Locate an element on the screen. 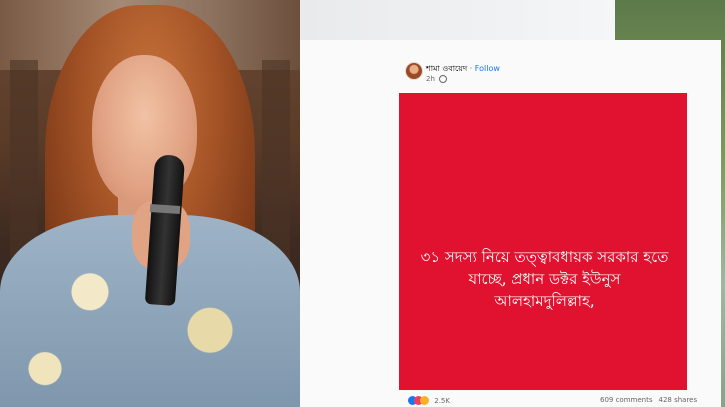 This screenshot has width=725, height=407. post-time: 2h is located at coordinates (437, 79).